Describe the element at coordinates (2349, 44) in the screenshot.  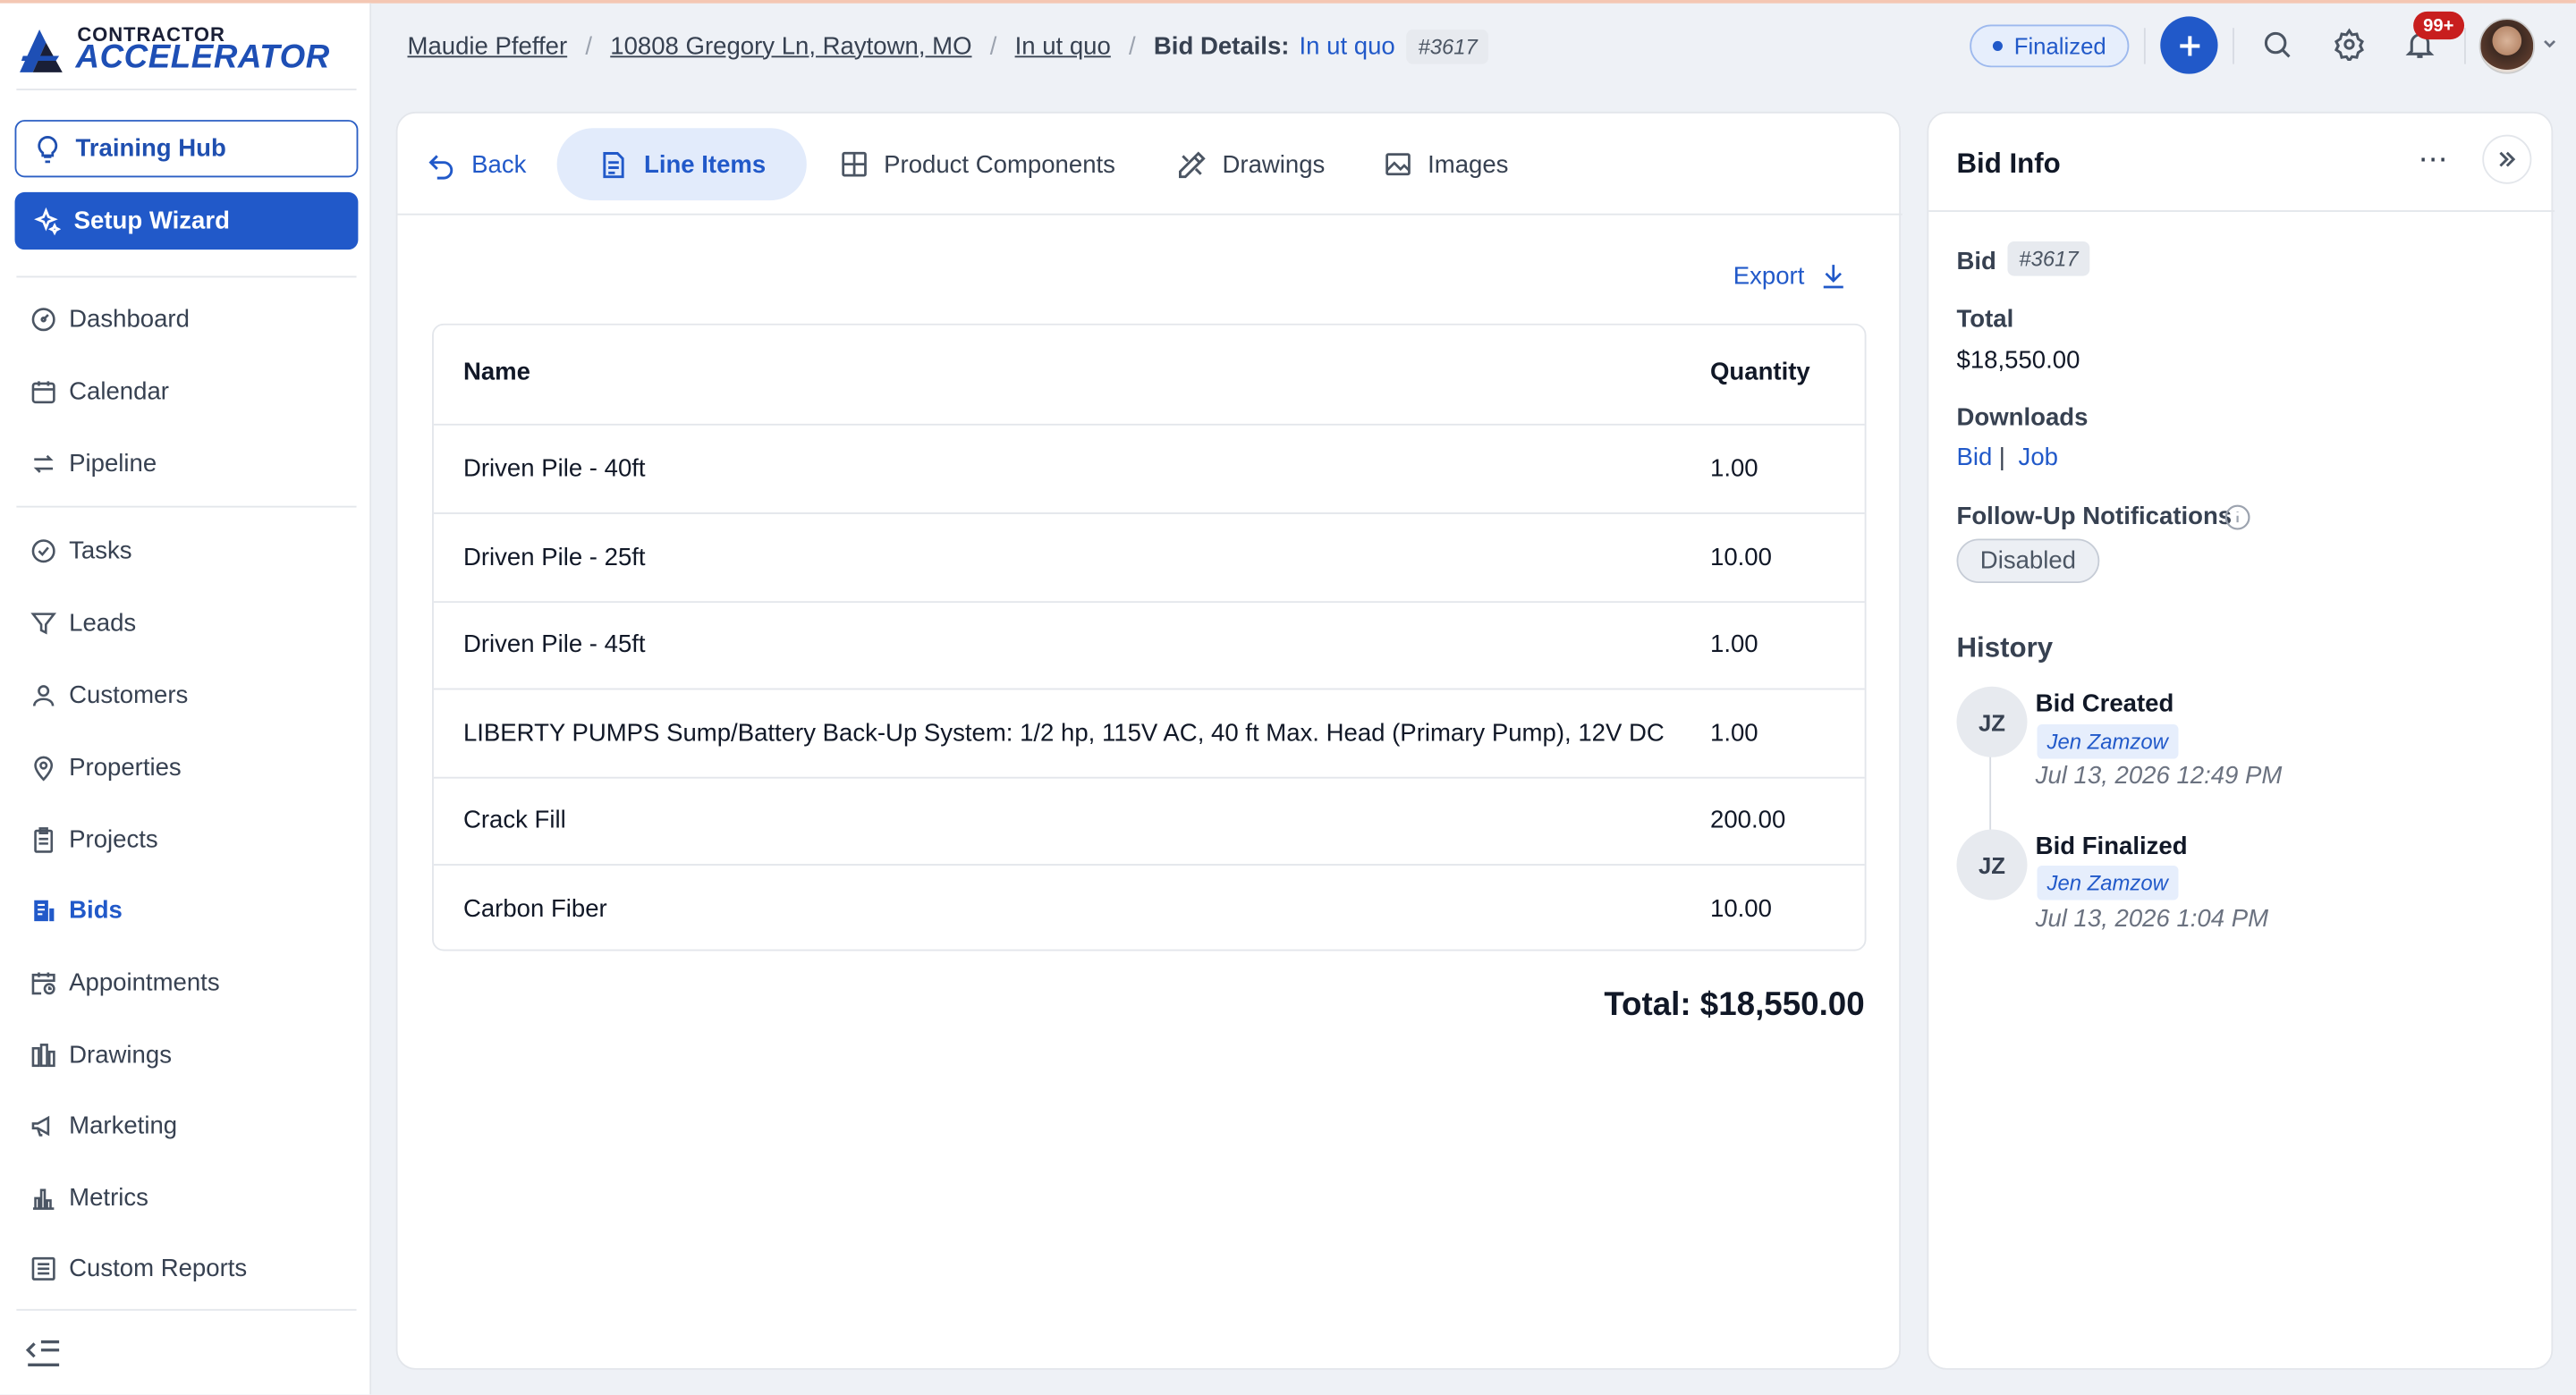
I see `gear-icon` at that location.